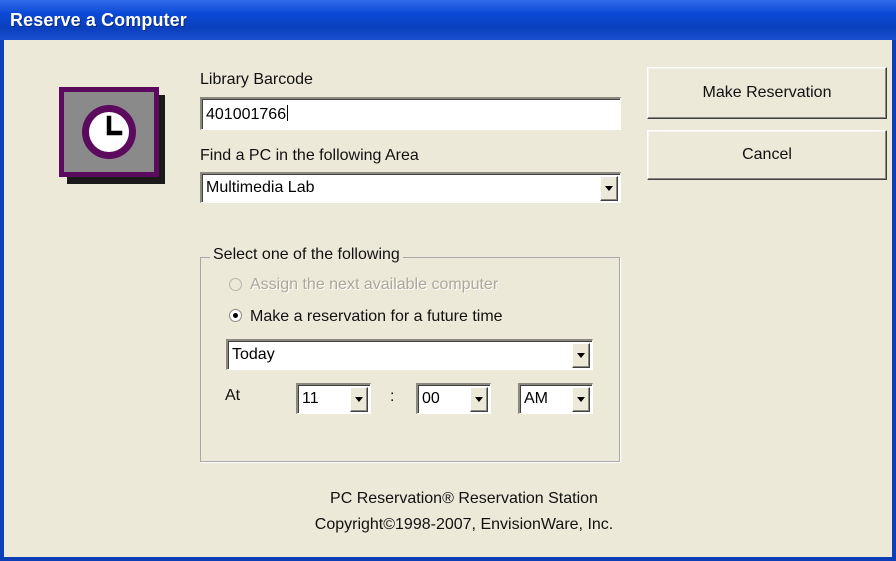 This screenshot has width=896, height=561. What do you see at coordinates (536, 398) in the screenshot?
I see `ampm-value: AM` at bounding box center [536, 398].